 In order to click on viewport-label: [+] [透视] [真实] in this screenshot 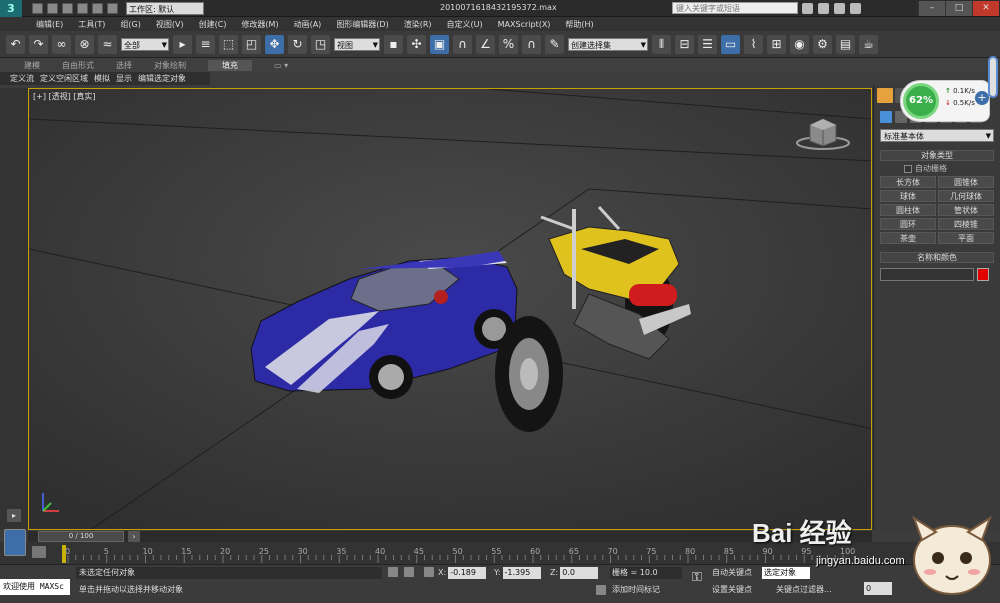, I will do `click(64, 96)`.